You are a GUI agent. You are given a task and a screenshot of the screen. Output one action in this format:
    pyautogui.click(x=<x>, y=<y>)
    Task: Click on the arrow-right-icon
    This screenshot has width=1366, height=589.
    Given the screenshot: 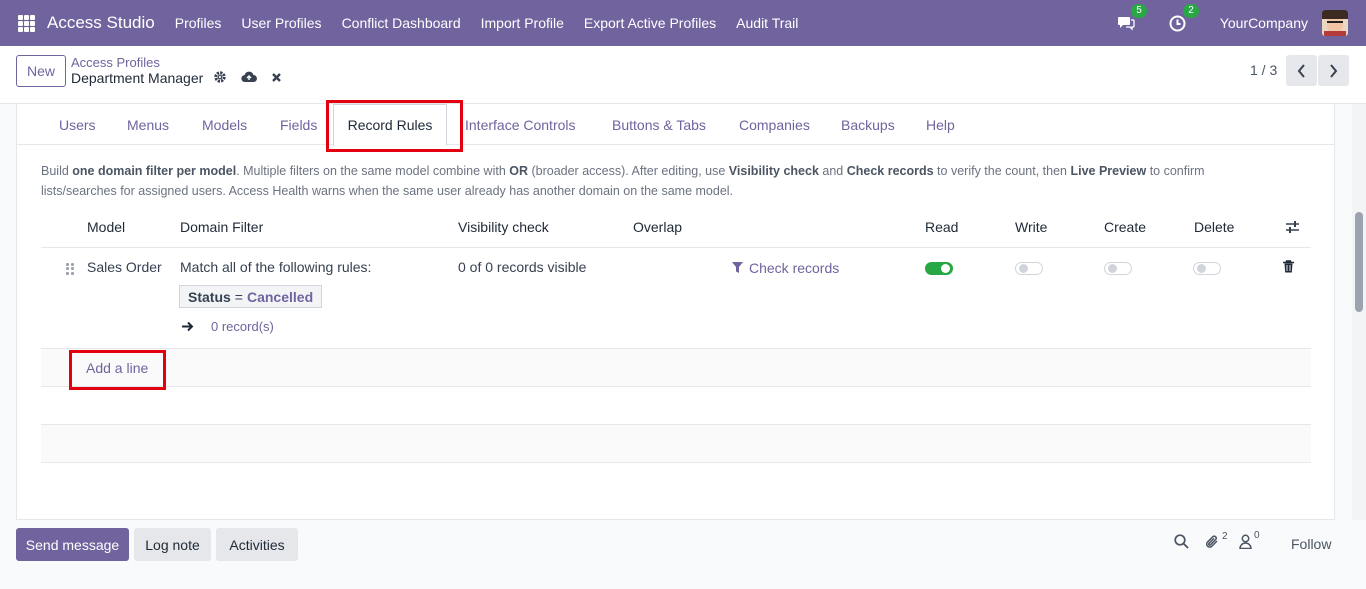 What is the action you would take?
    pyautogui.click(x=187, y=327)
    